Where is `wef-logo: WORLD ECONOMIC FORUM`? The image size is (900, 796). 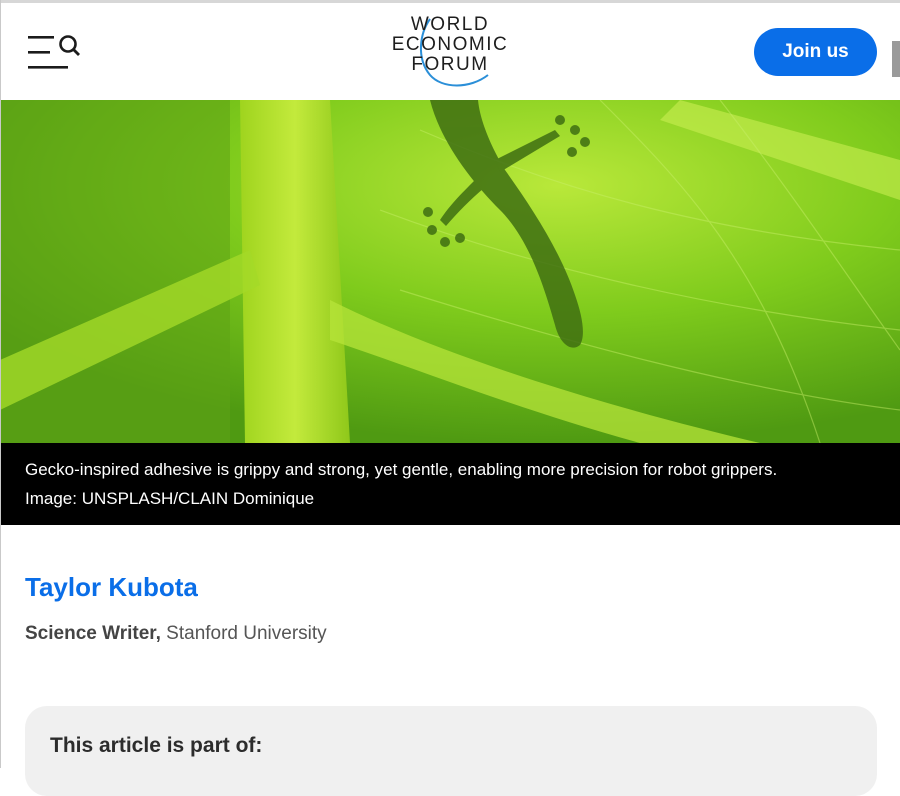 wef-logo: WORLD ECONOMIC FORUM is located at coordinates (450, 54).